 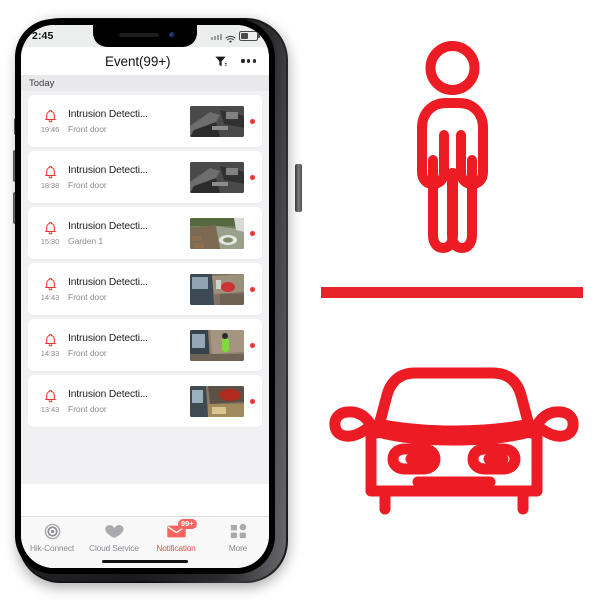 What do you see at coordinates (172, 35) in the screenshot?
I see `front-camera` at bounding box center [172, 35].